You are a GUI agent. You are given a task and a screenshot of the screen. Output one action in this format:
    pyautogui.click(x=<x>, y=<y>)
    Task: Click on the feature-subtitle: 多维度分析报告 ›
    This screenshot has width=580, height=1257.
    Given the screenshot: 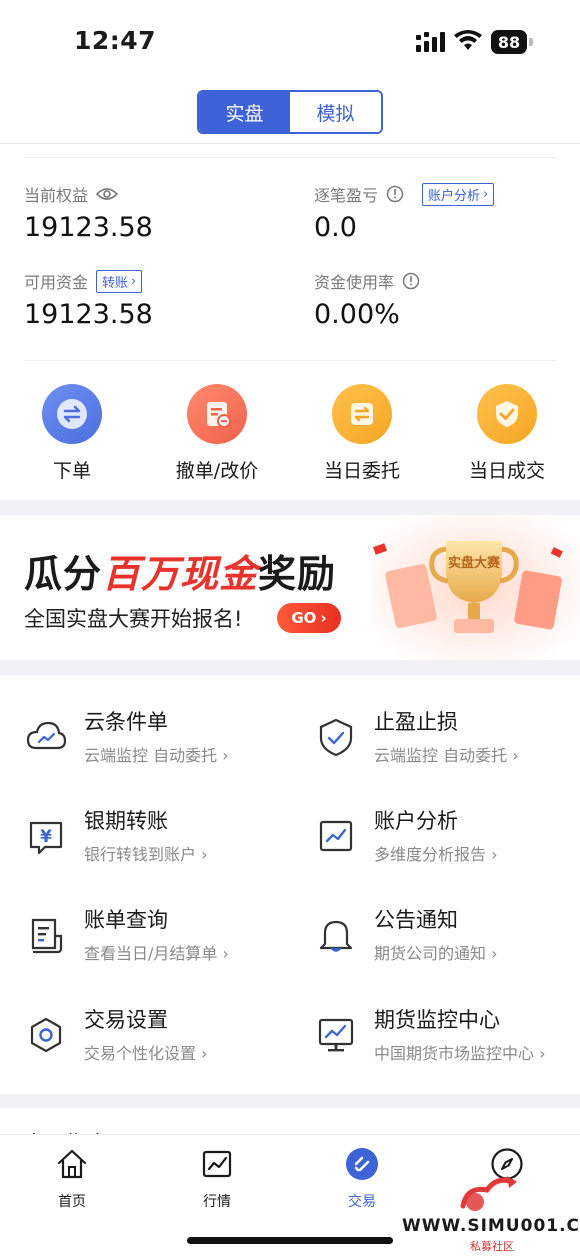 What is the action you would take?
    pyautogui.click(x=436, y=854)
    